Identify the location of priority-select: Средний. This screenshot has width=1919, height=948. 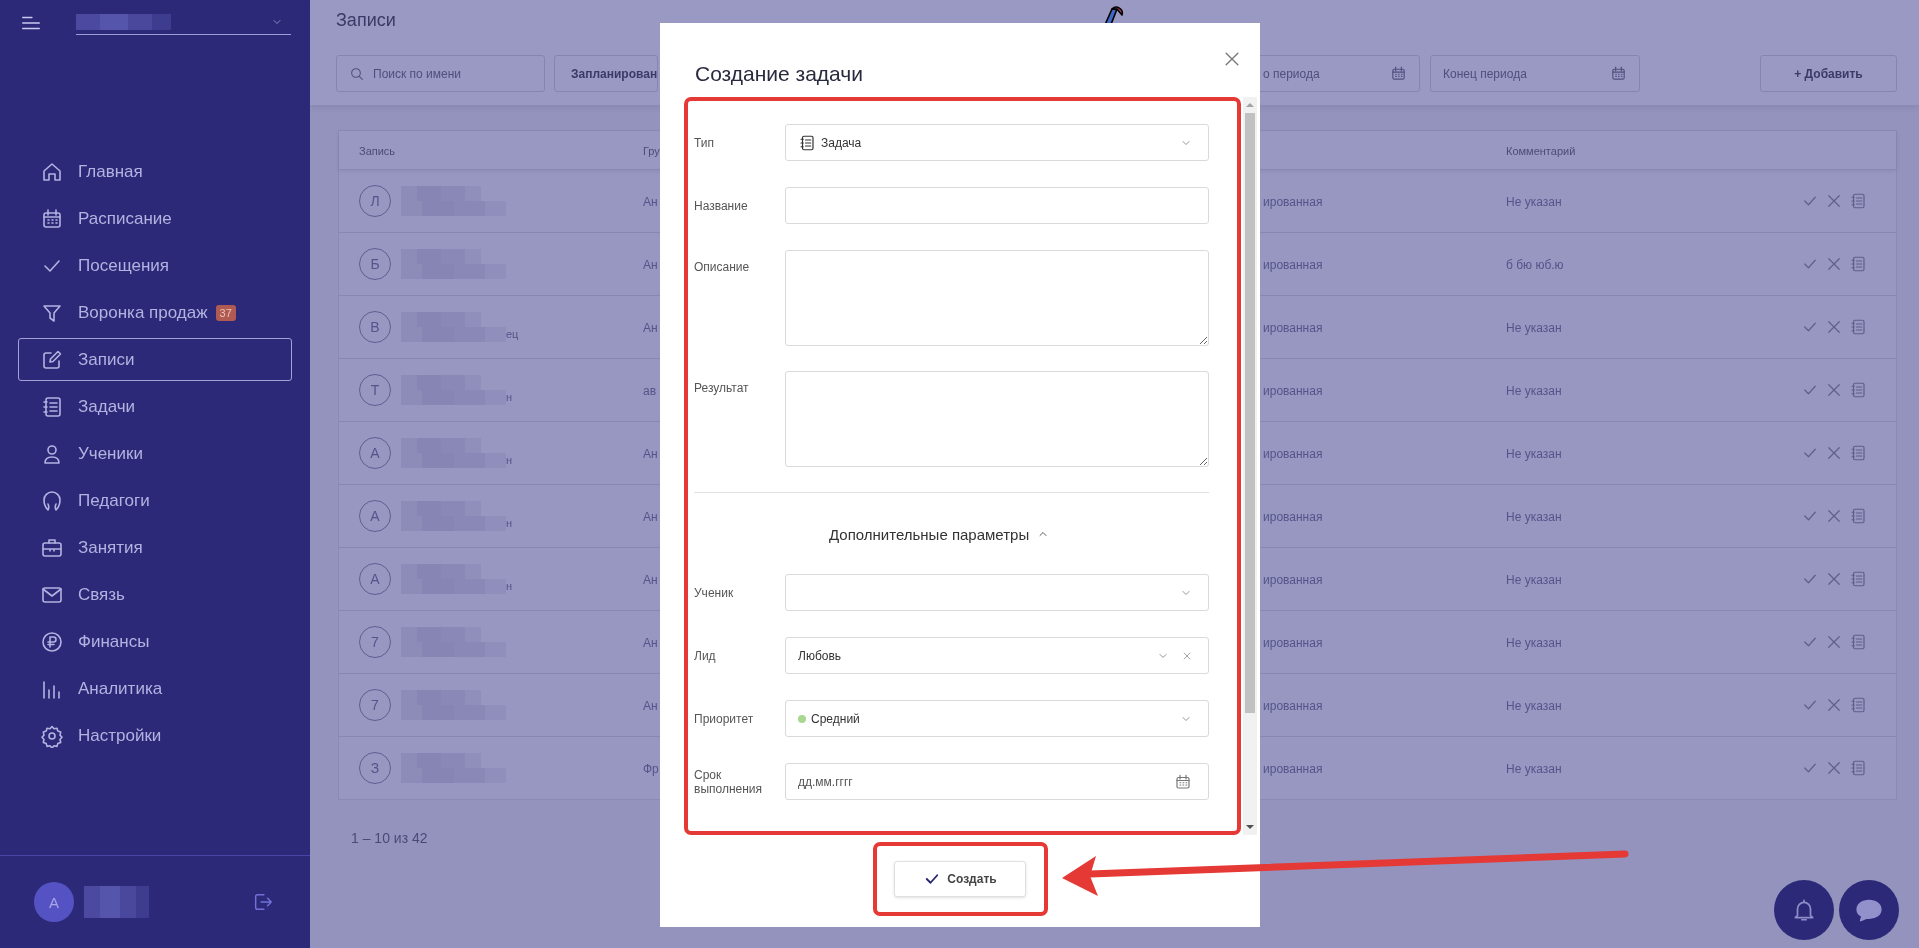
(997, 718).